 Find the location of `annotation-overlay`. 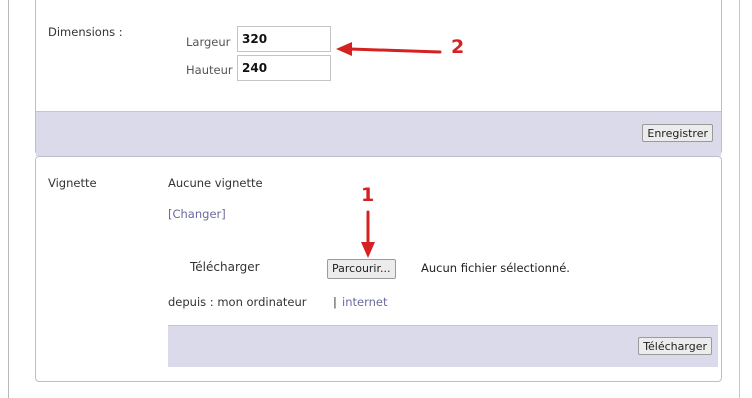

annotation-overlay is located at coordinates (389, 150).